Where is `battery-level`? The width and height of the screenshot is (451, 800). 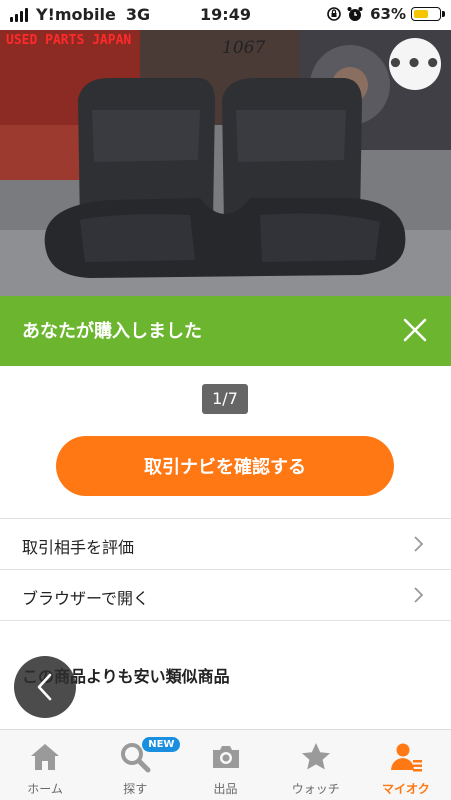 battery-level is located at coordinates (421, 14).